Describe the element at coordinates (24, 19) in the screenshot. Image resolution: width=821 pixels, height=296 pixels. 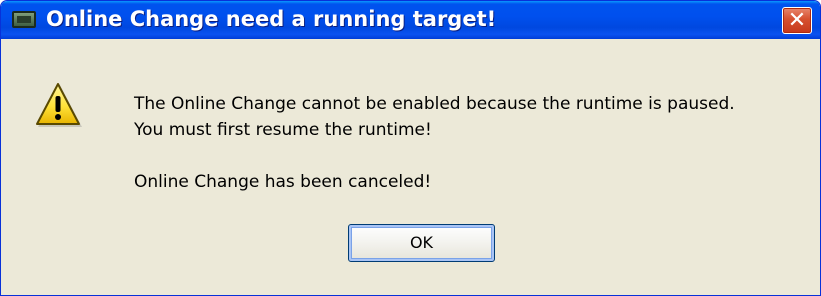
I see `app-icon` at that location.